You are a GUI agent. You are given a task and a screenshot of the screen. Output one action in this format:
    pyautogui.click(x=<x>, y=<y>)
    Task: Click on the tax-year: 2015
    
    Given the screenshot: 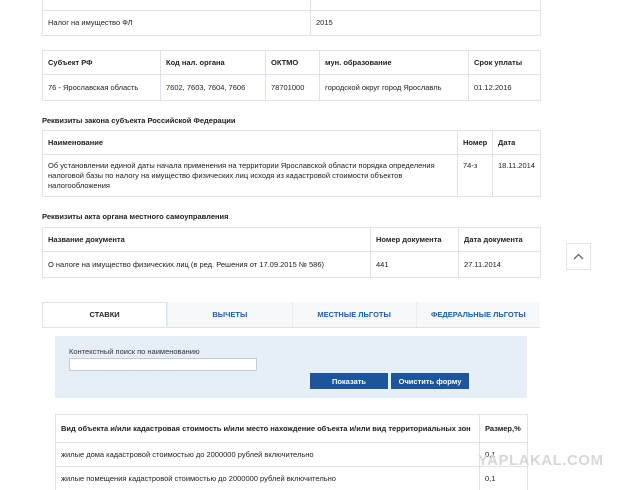 What is the action you would take?
    pyautogui.click(x=425, y=23)
    